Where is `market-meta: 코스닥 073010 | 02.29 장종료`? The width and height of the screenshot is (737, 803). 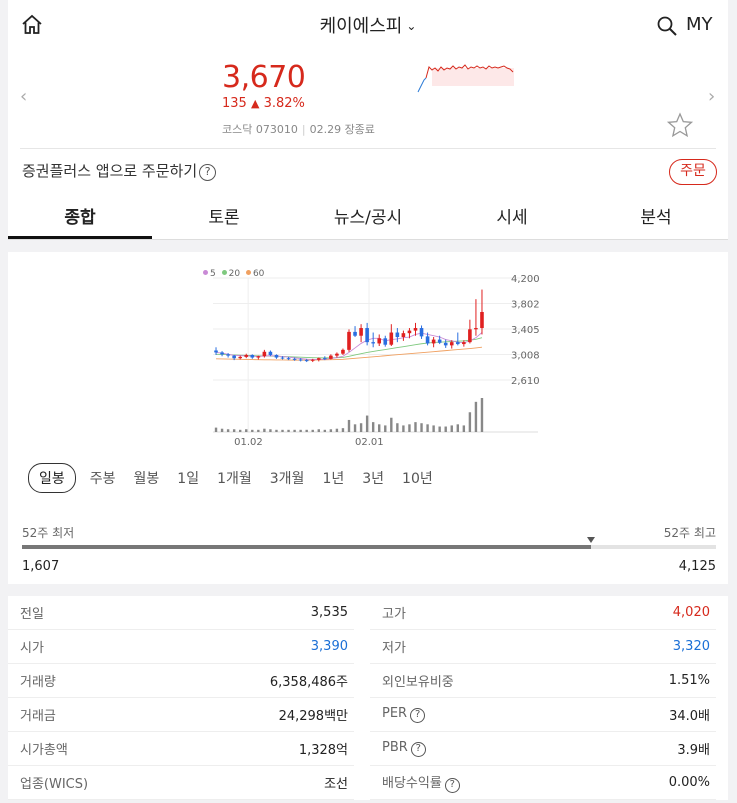 market-meta: 코스닥 073010 | 02.29 장종료 is located at coordinates (298, 129).